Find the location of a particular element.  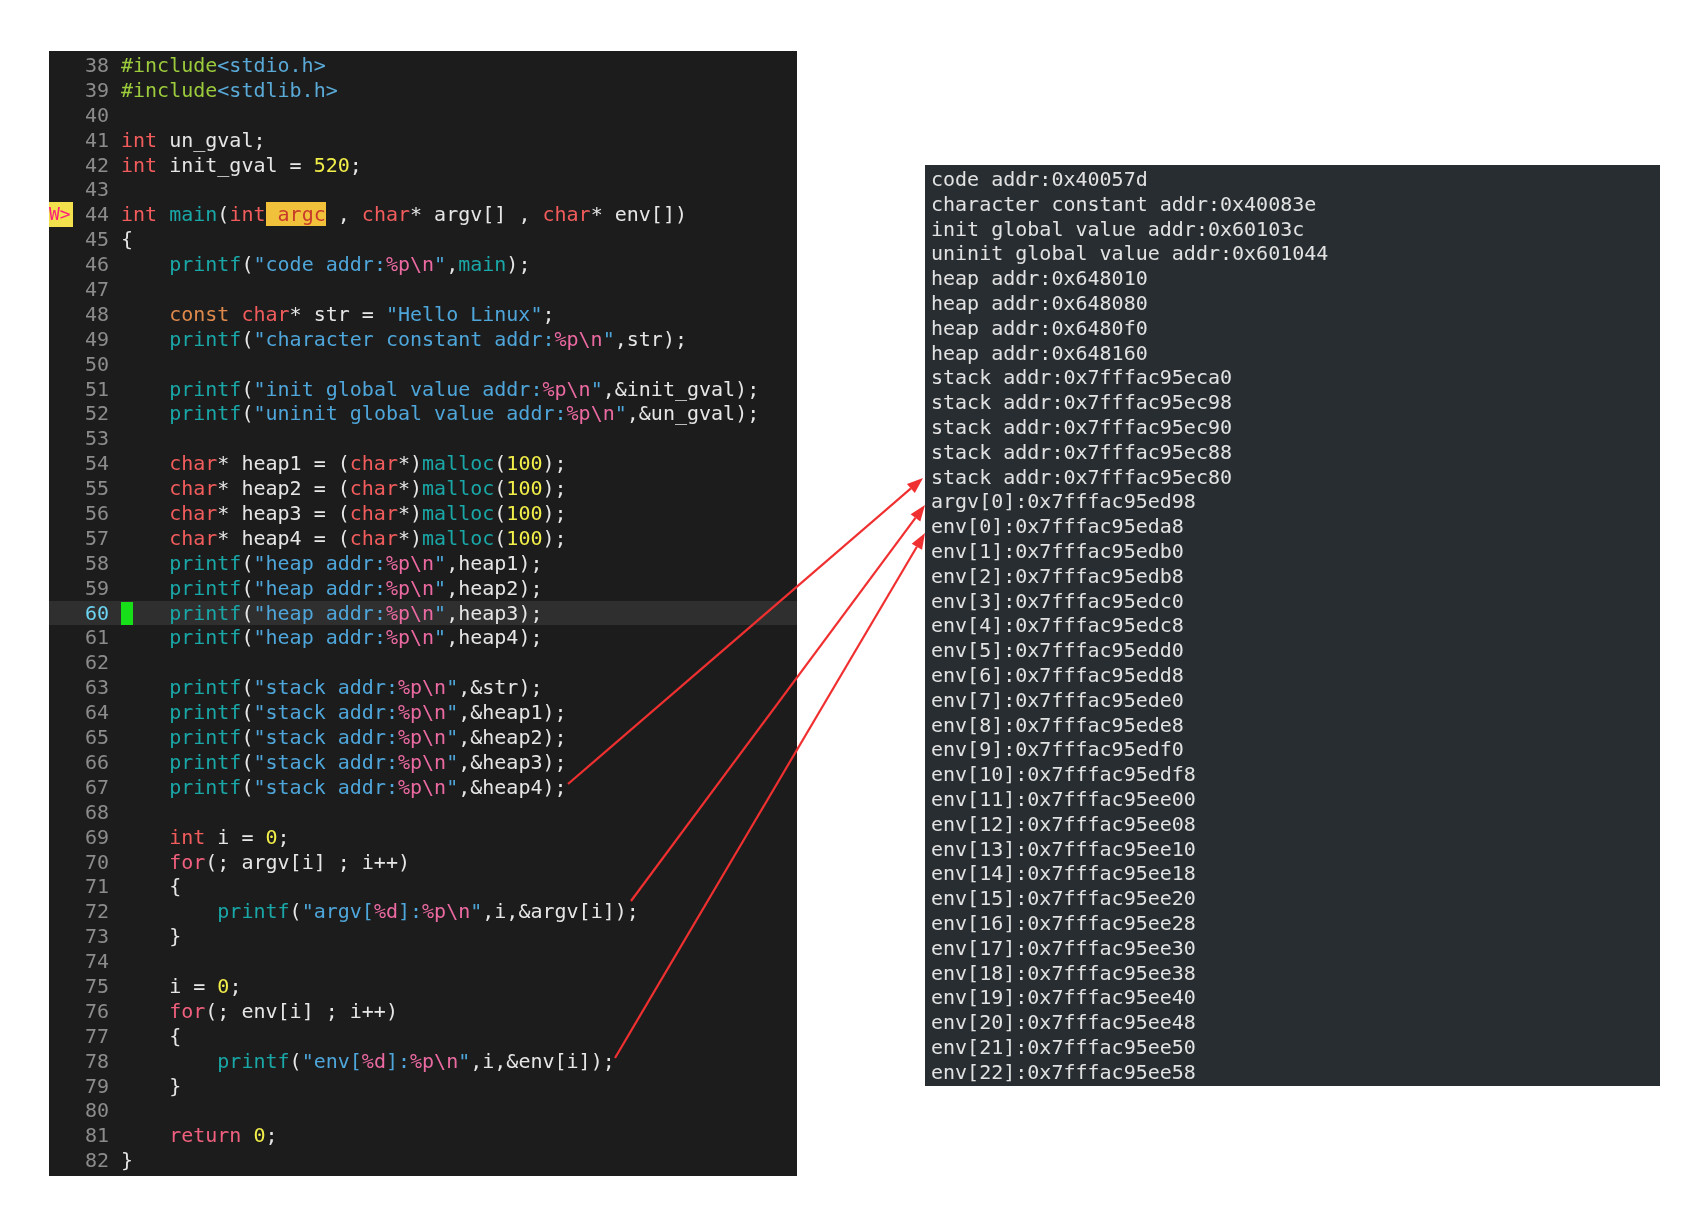

output-line: heap addr:0x6480f0 is located at coordinates (1039, 328).